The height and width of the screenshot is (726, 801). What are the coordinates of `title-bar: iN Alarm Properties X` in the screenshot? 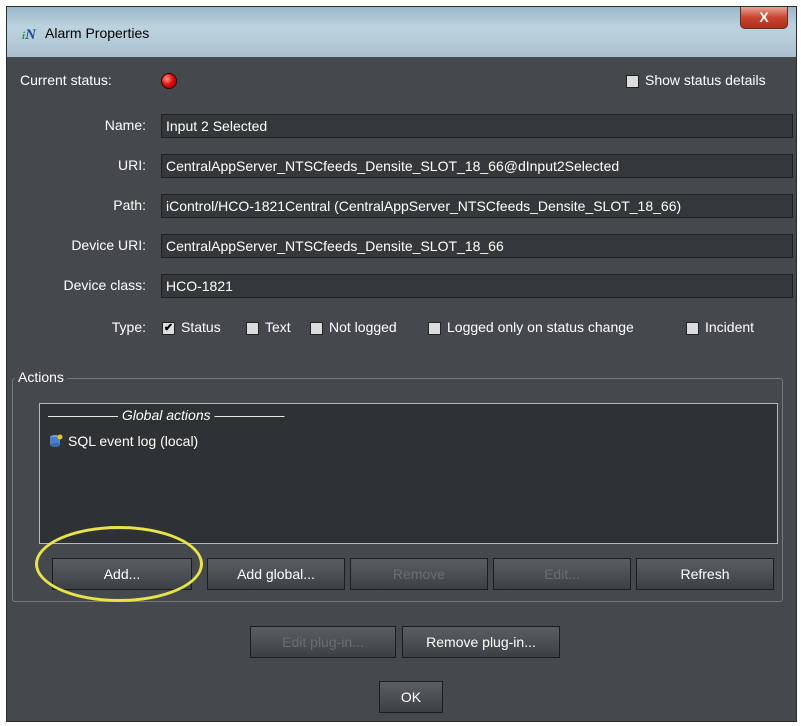 It's located at (401, 32).